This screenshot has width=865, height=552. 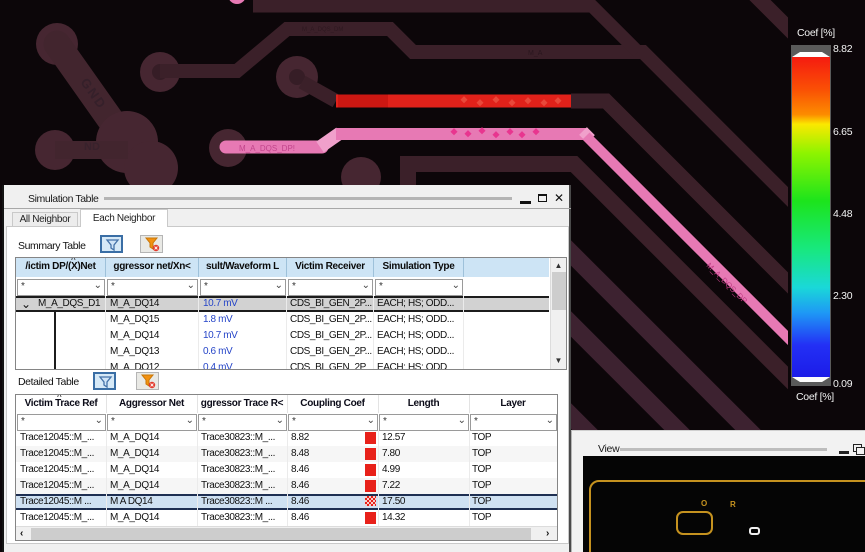 What do you see at coordinates (535, 53) in the screenshot?
I see `svg-text: M_A` at bounding box center [535, 53].